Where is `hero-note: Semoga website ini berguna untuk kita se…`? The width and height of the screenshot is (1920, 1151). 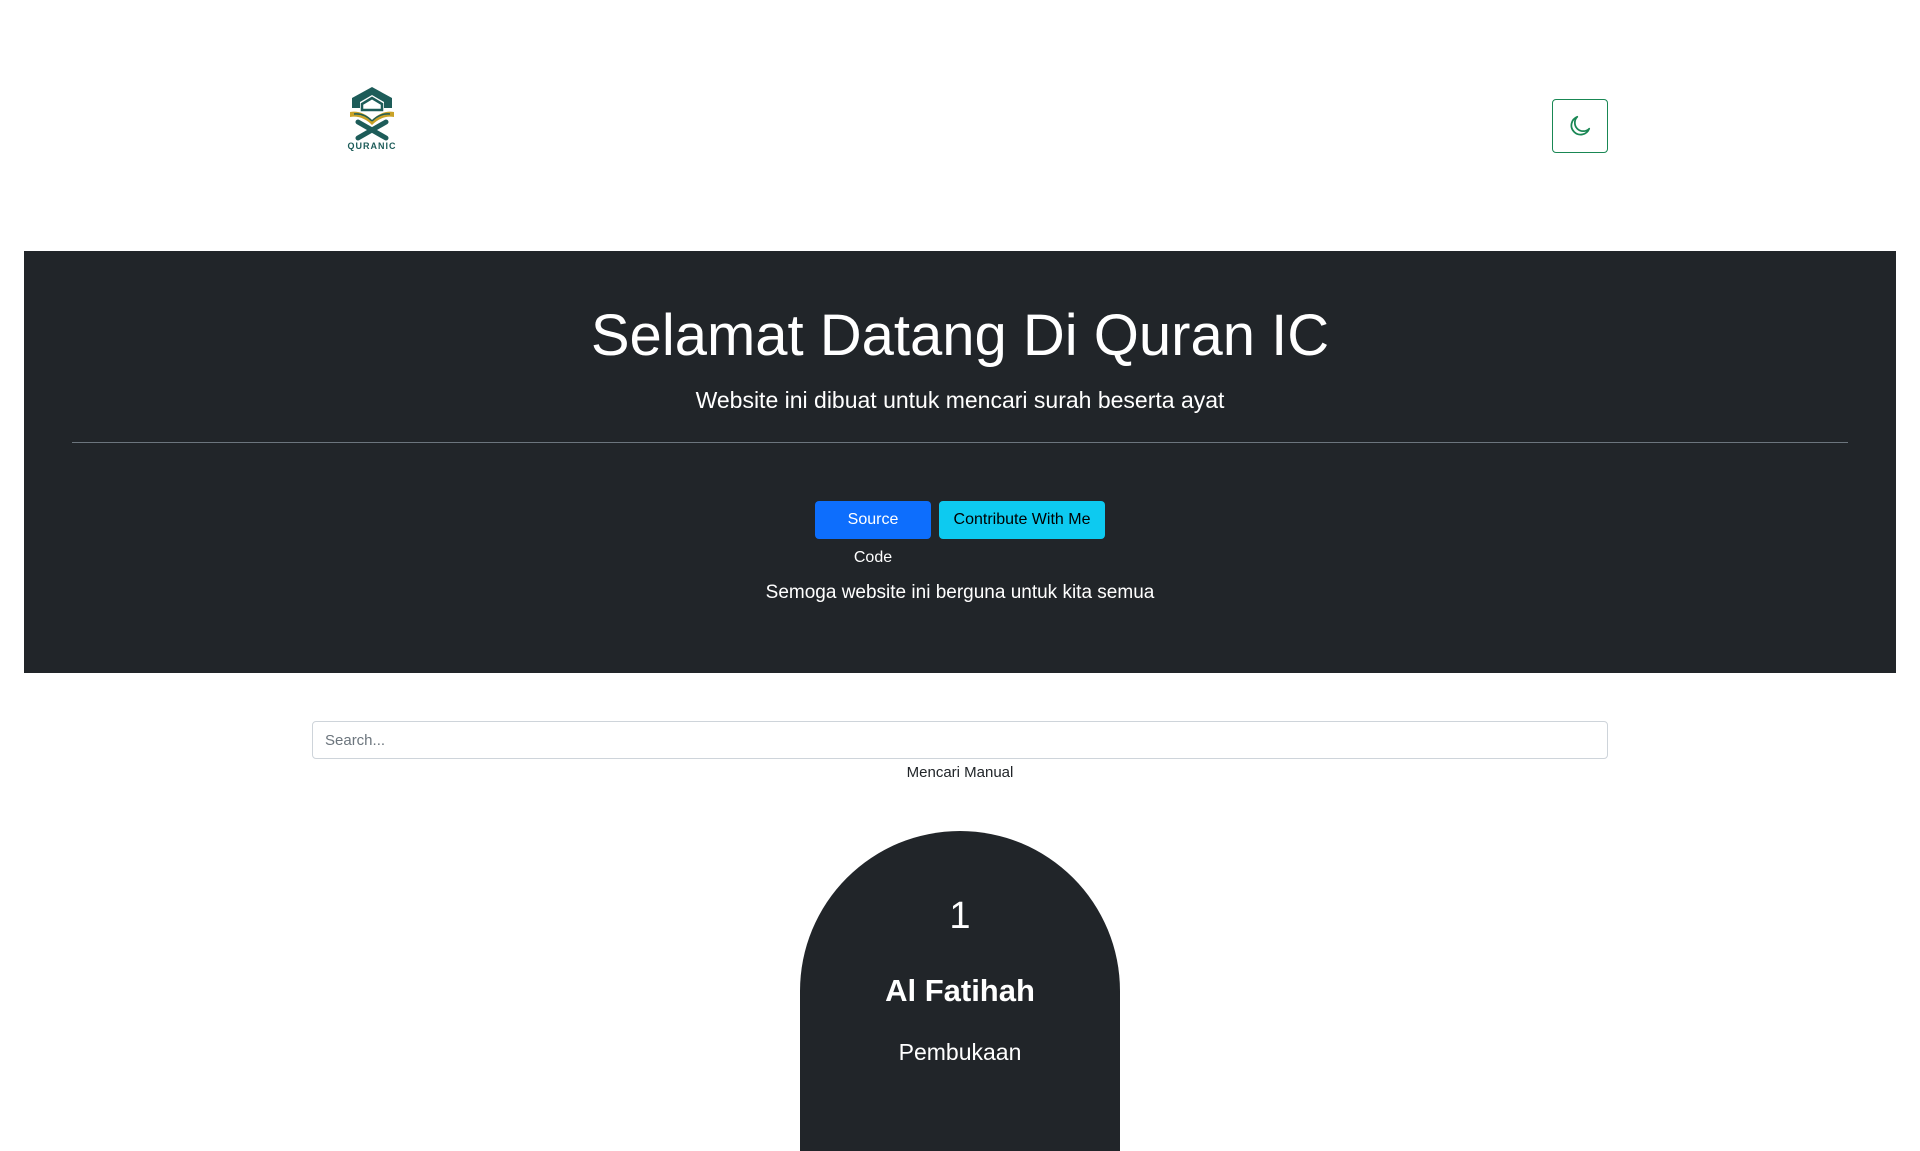
hero-note: Semoga website ini berguna untuk kita se… is located at coordinates (960, 592).